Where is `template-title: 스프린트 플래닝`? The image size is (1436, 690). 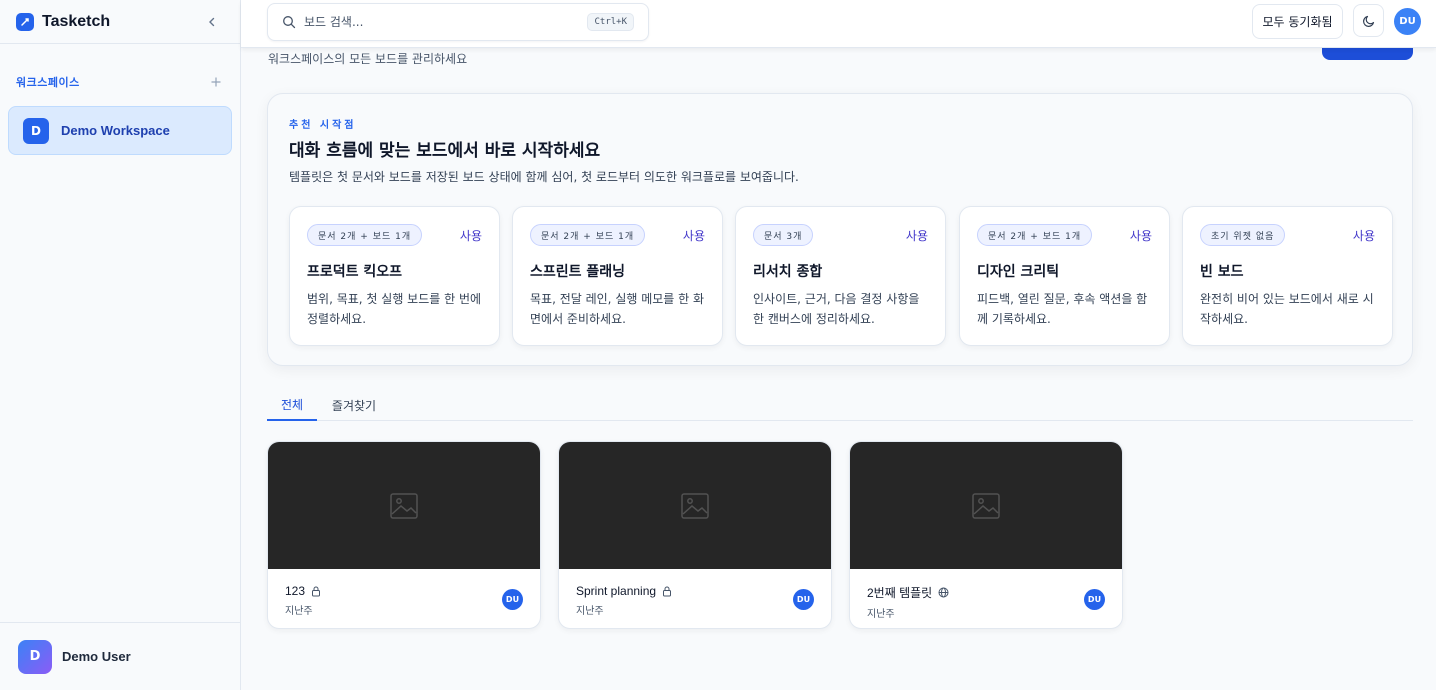 template-title: 스프린트 플래닝 is located at coordinates (578, 272).